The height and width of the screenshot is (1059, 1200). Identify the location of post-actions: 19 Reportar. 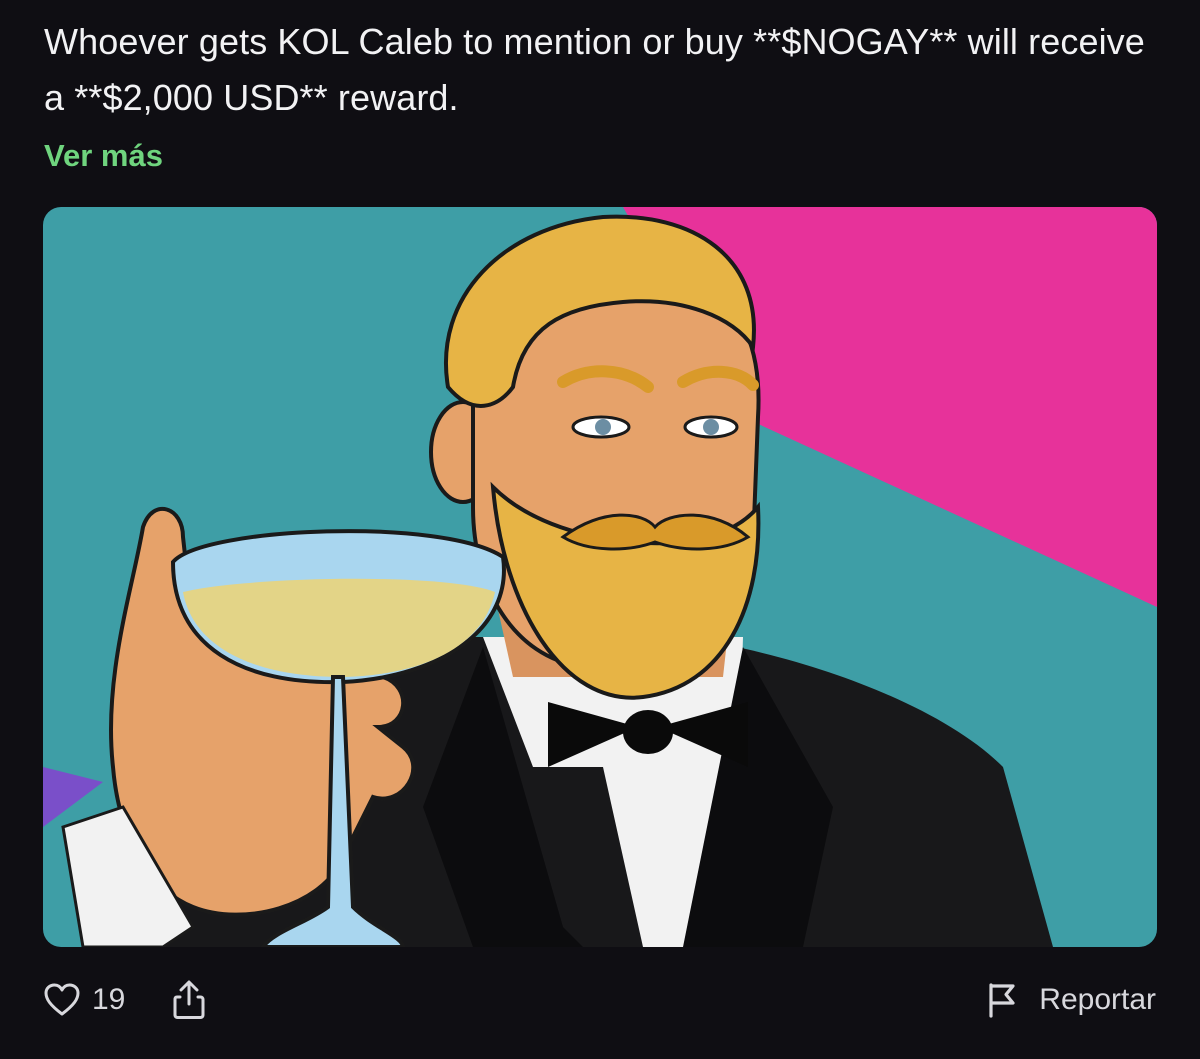
(600, 1000).